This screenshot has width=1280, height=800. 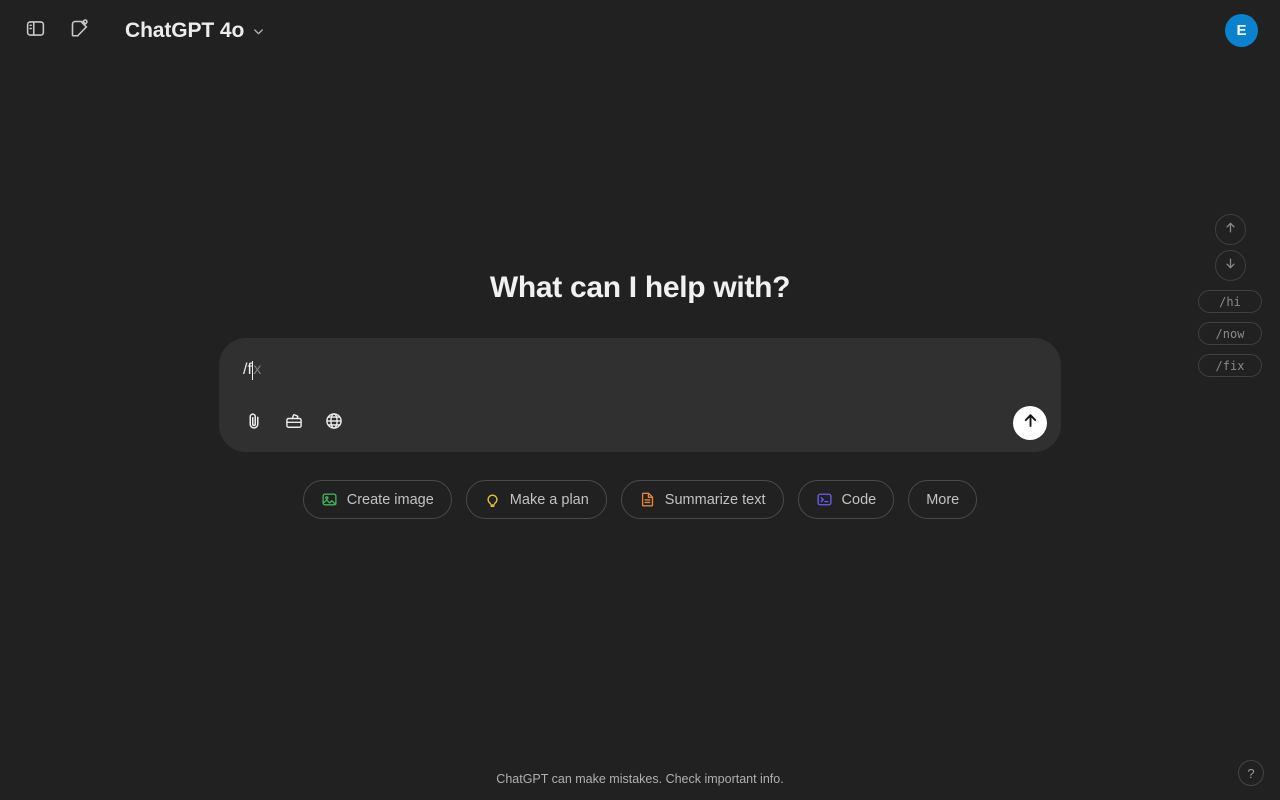 I want to click on attach-file-button, so click(x=254, y=423).